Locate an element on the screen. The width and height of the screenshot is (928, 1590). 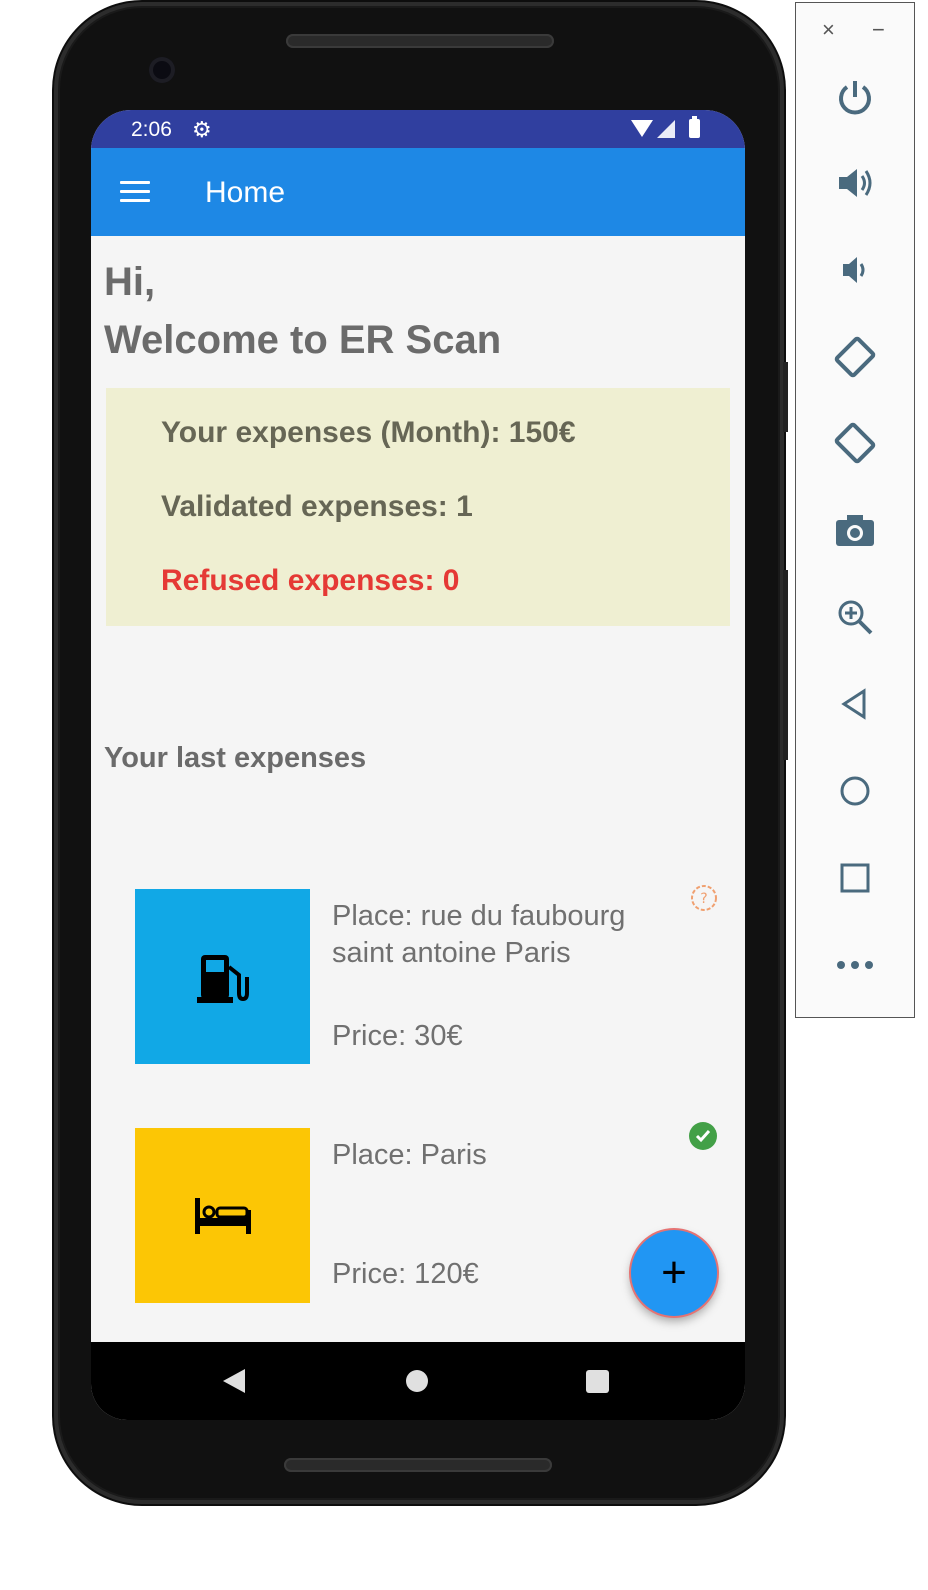
bed-icon is located at coordinates (222, 1215).